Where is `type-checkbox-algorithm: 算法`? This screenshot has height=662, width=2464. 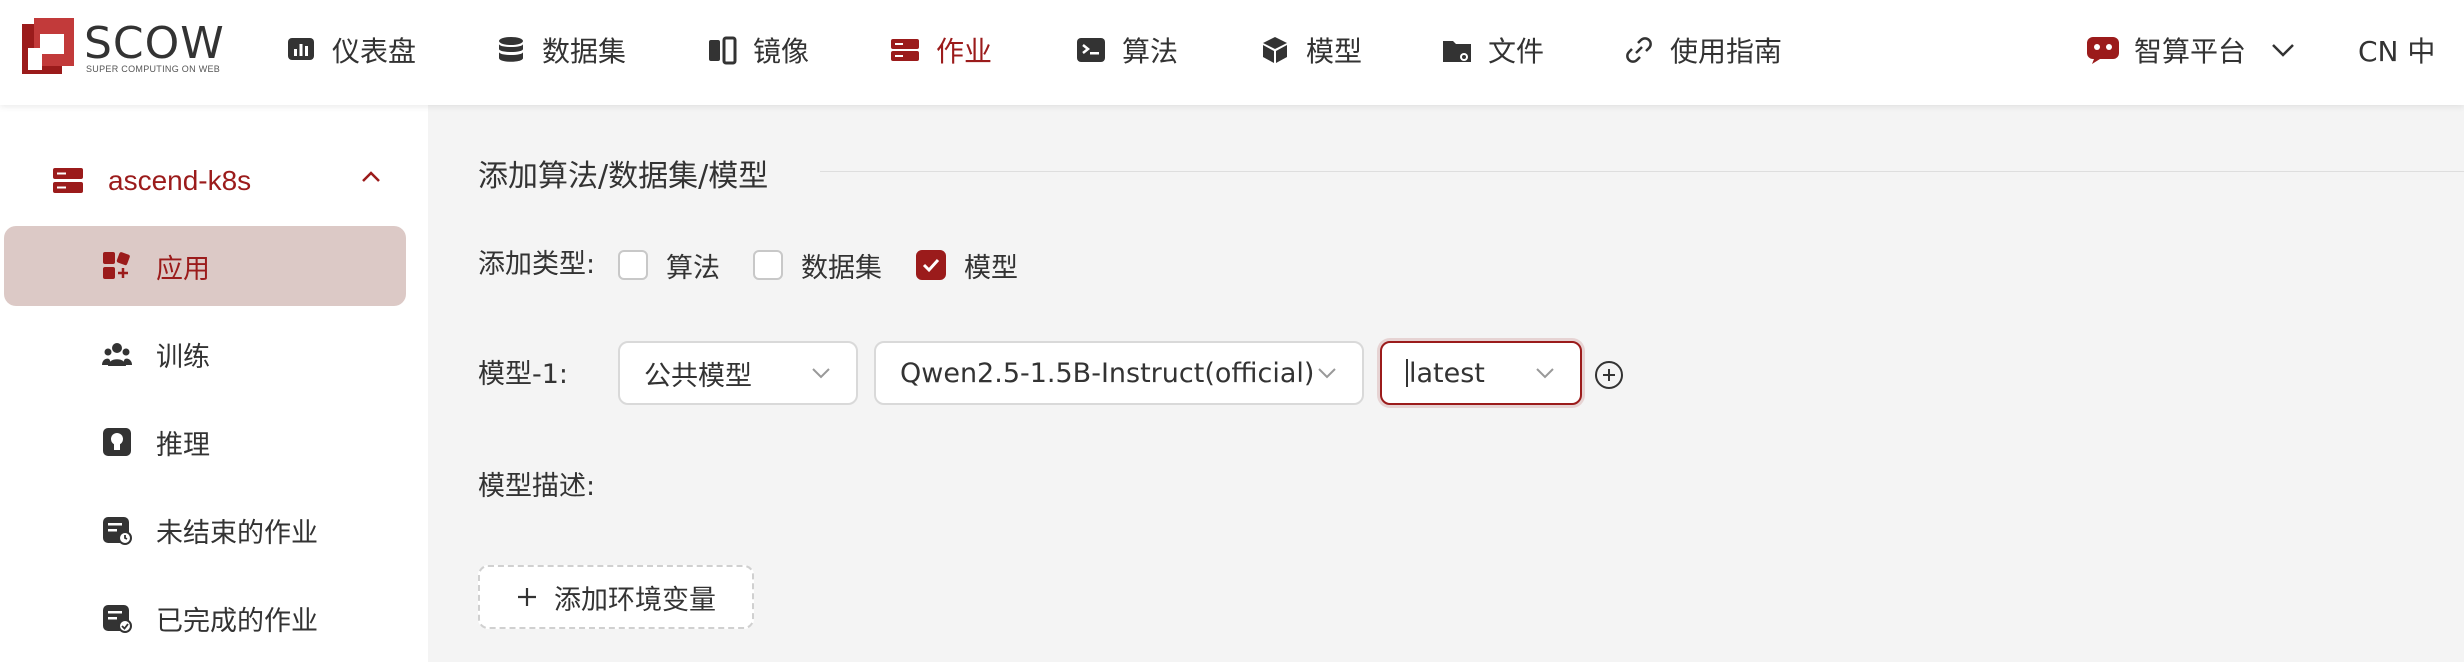
type-checkbox-algorithm: 算法 is located at coordinates (669, 265).